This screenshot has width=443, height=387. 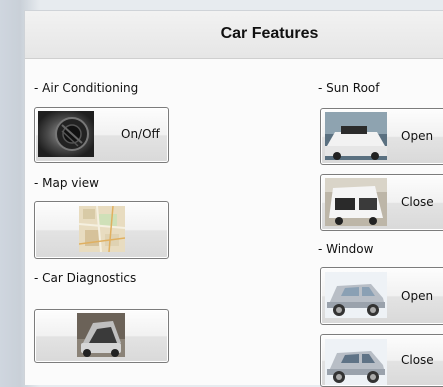 I want to click on car-diagnostics-button, so click(x=101, y=336).